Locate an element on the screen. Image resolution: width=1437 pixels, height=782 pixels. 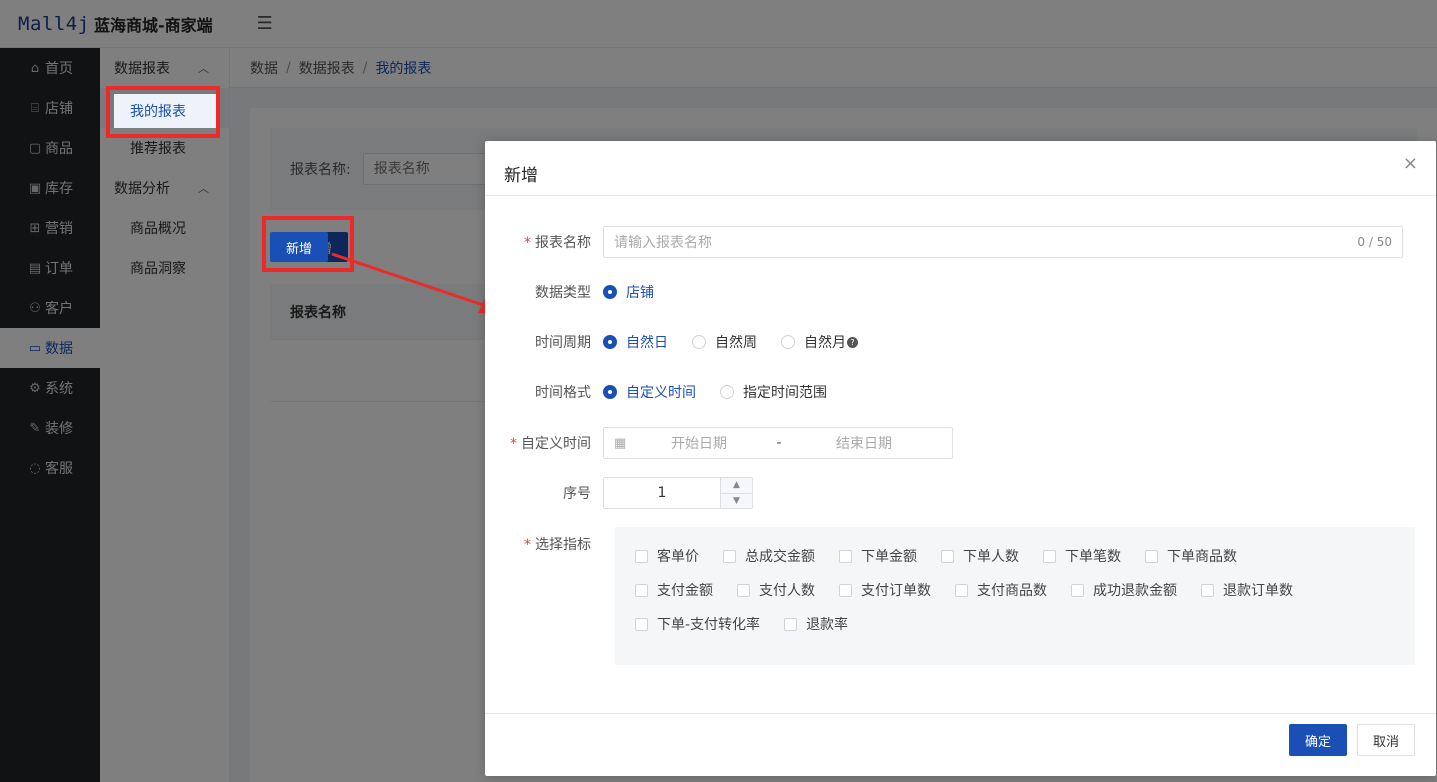
close-icon: × is located at coordinates (1410, 163).